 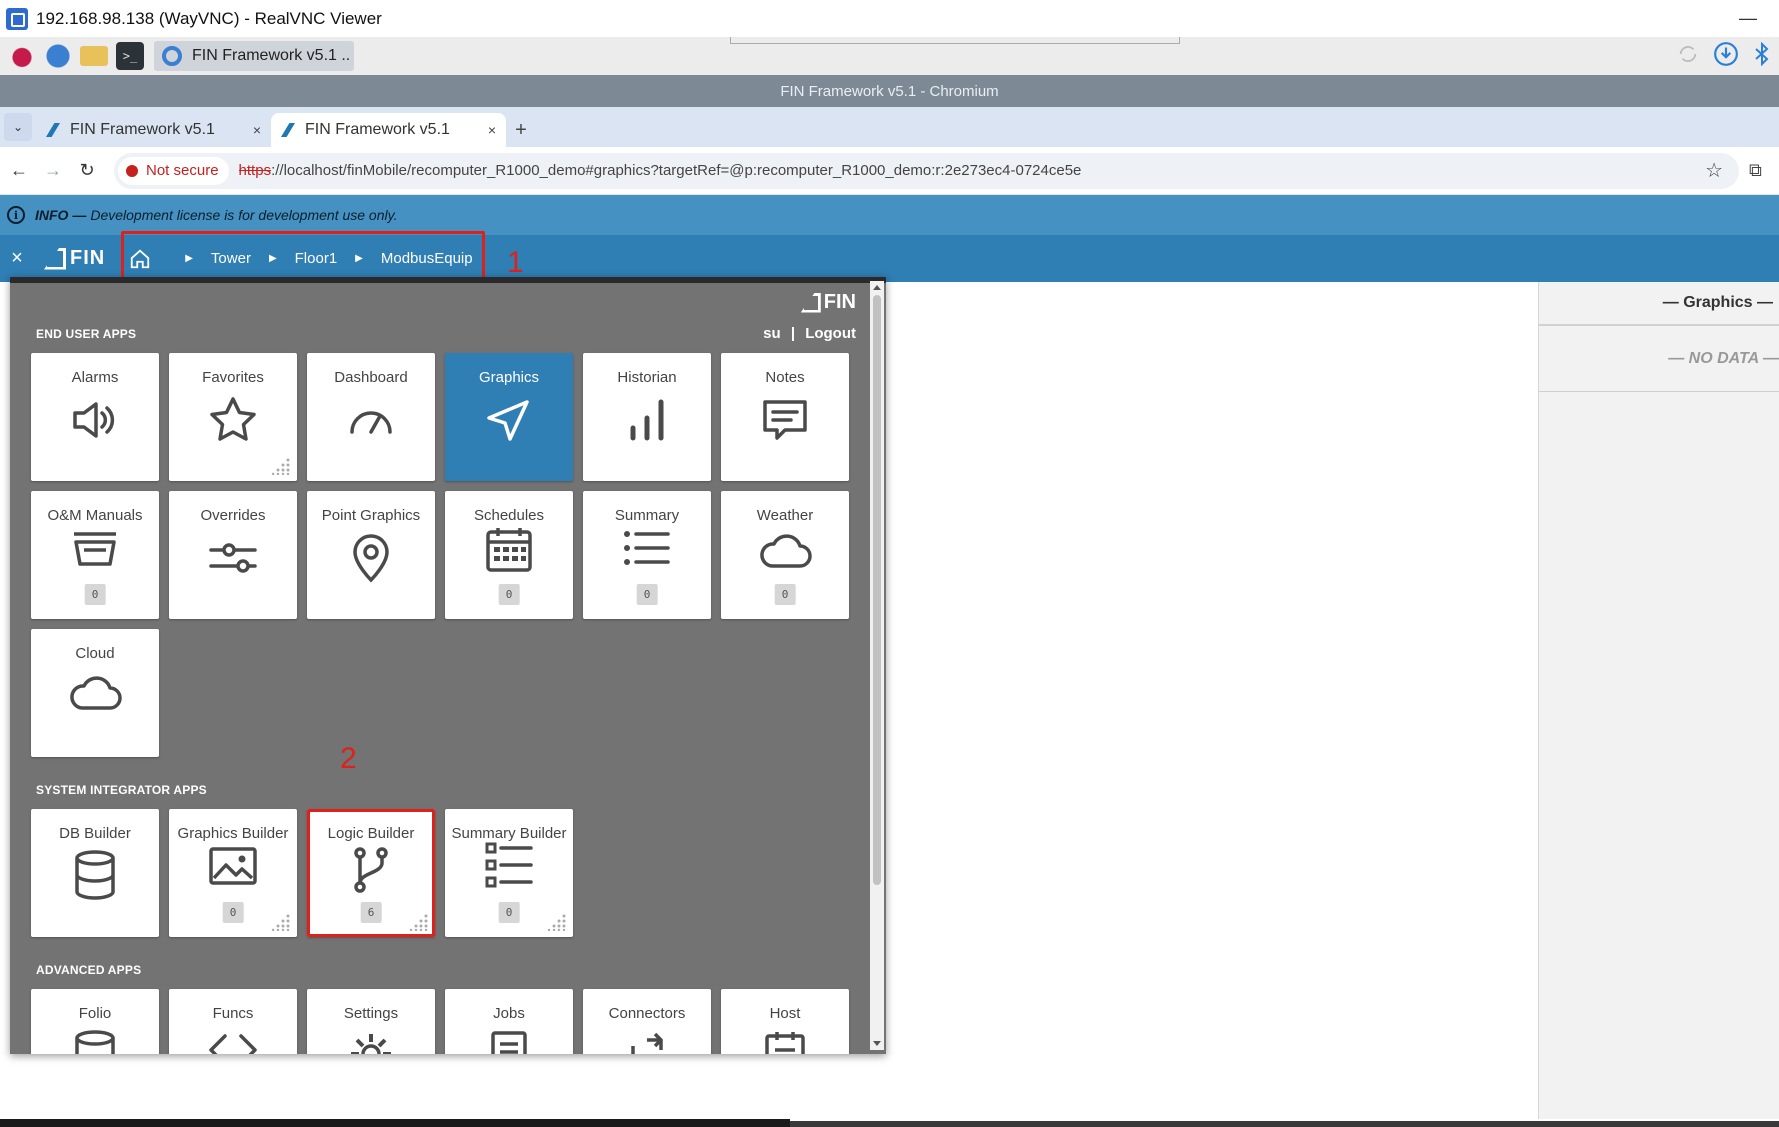 What do you see at coordinates (830, 333) in the screenshot?
I see `logout-link: Logout` at bounding box center [830, 333].